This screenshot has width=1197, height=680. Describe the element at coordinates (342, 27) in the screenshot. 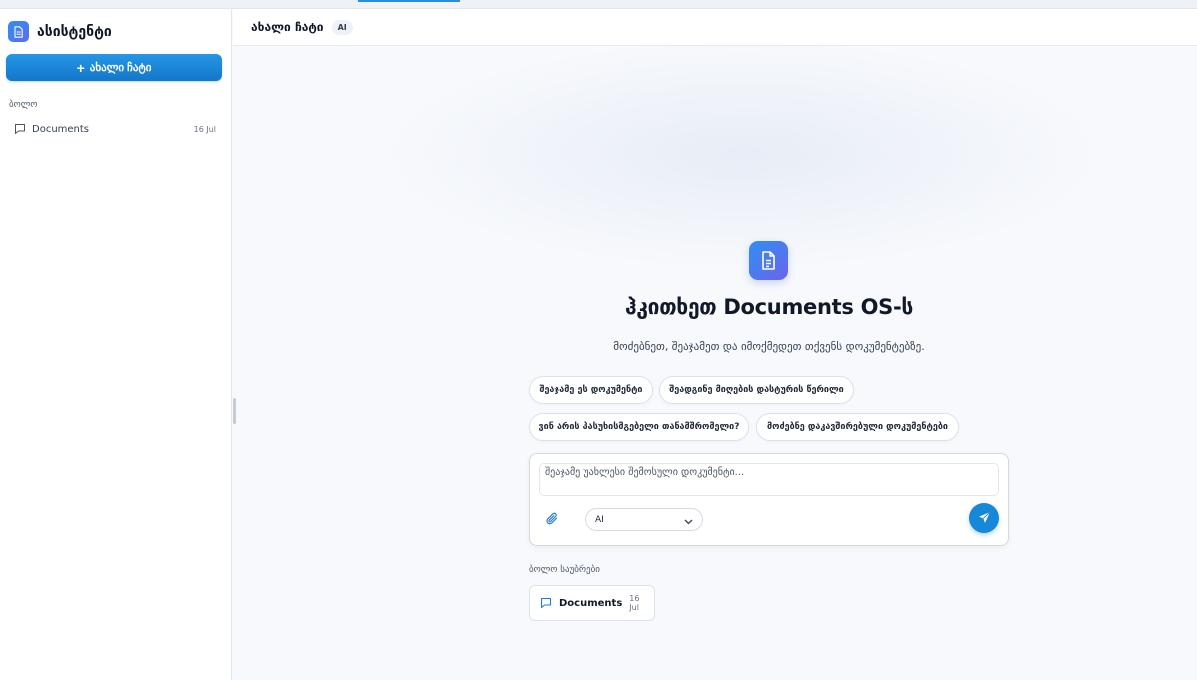

I see `model-badge: AI` at that location.